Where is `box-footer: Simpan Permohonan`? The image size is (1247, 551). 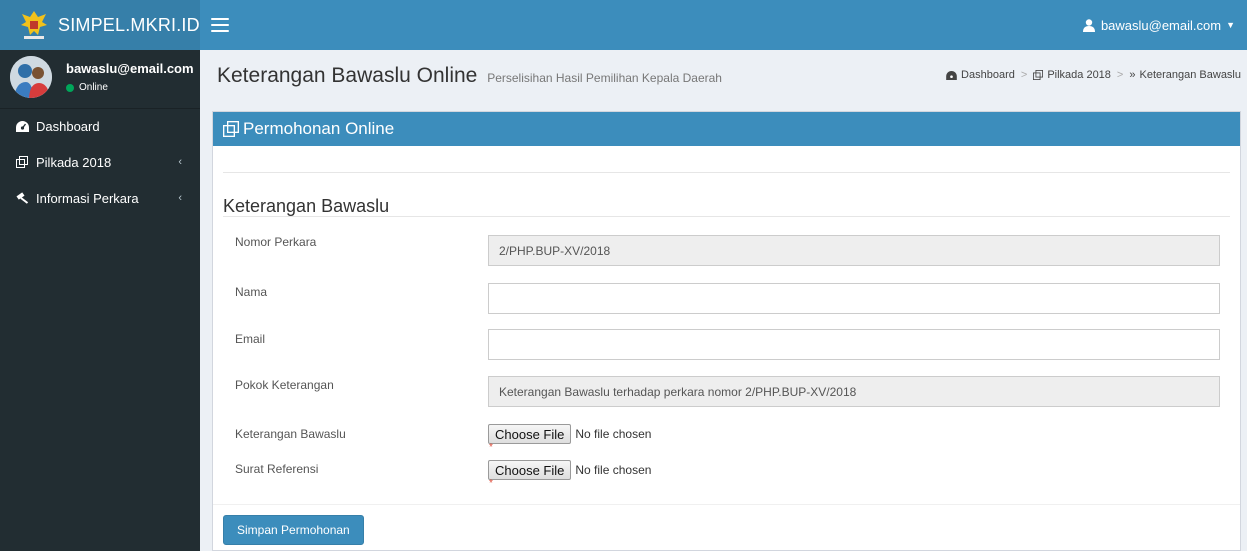 box-footer: Simpan Permohonan is located at coordinates (726, 527).